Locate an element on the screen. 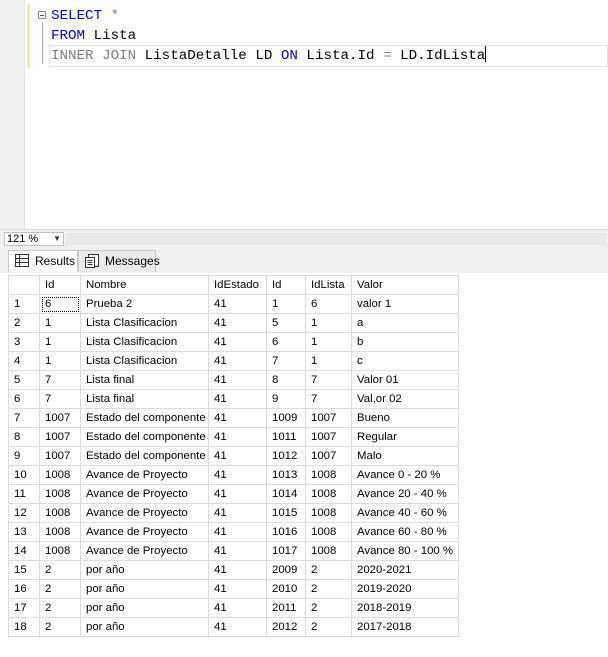 The width and height of the screenshot is (608, 657). table-cell: 2012 is located at coordinates (286, 627).